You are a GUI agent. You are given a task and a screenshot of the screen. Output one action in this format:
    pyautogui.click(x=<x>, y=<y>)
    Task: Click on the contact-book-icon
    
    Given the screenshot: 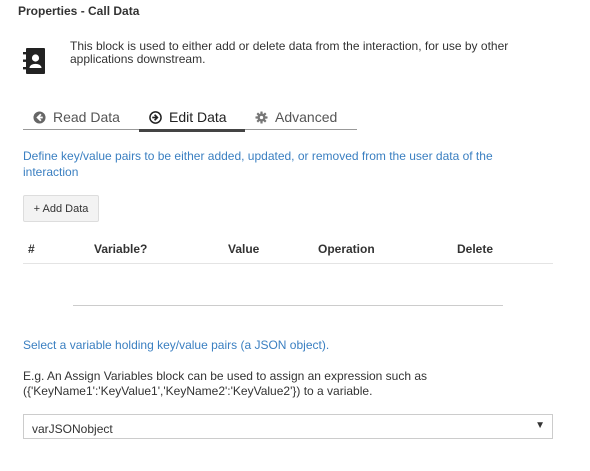 What is the action you would take?
    pyautogui.click(x=34, y=61)
    